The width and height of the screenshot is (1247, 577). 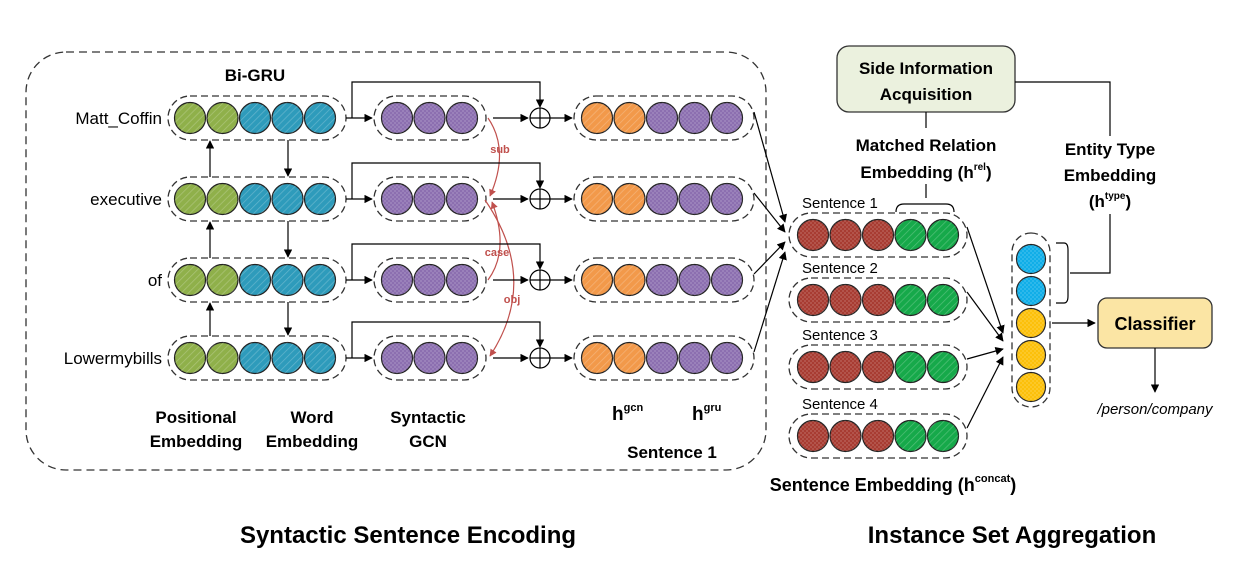 I want to click on token-row-of: of, so click(x=451, y=280).